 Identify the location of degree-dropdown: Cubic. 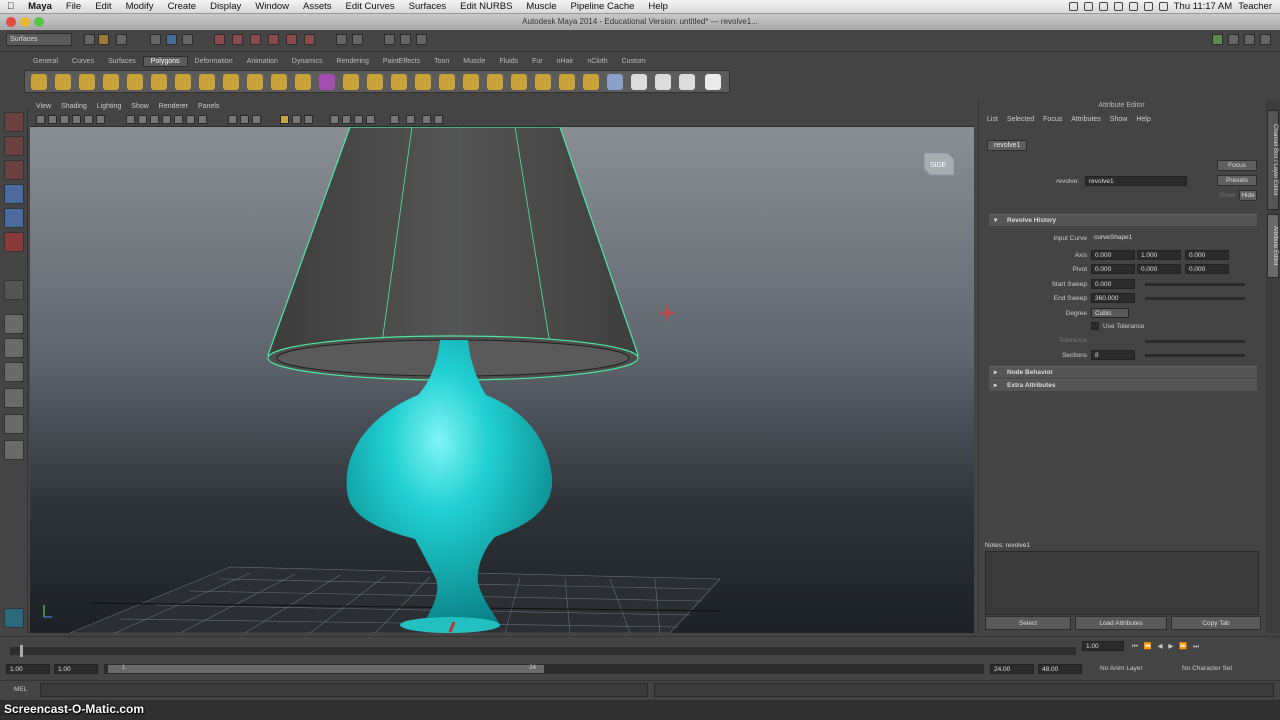
(1110, 313).